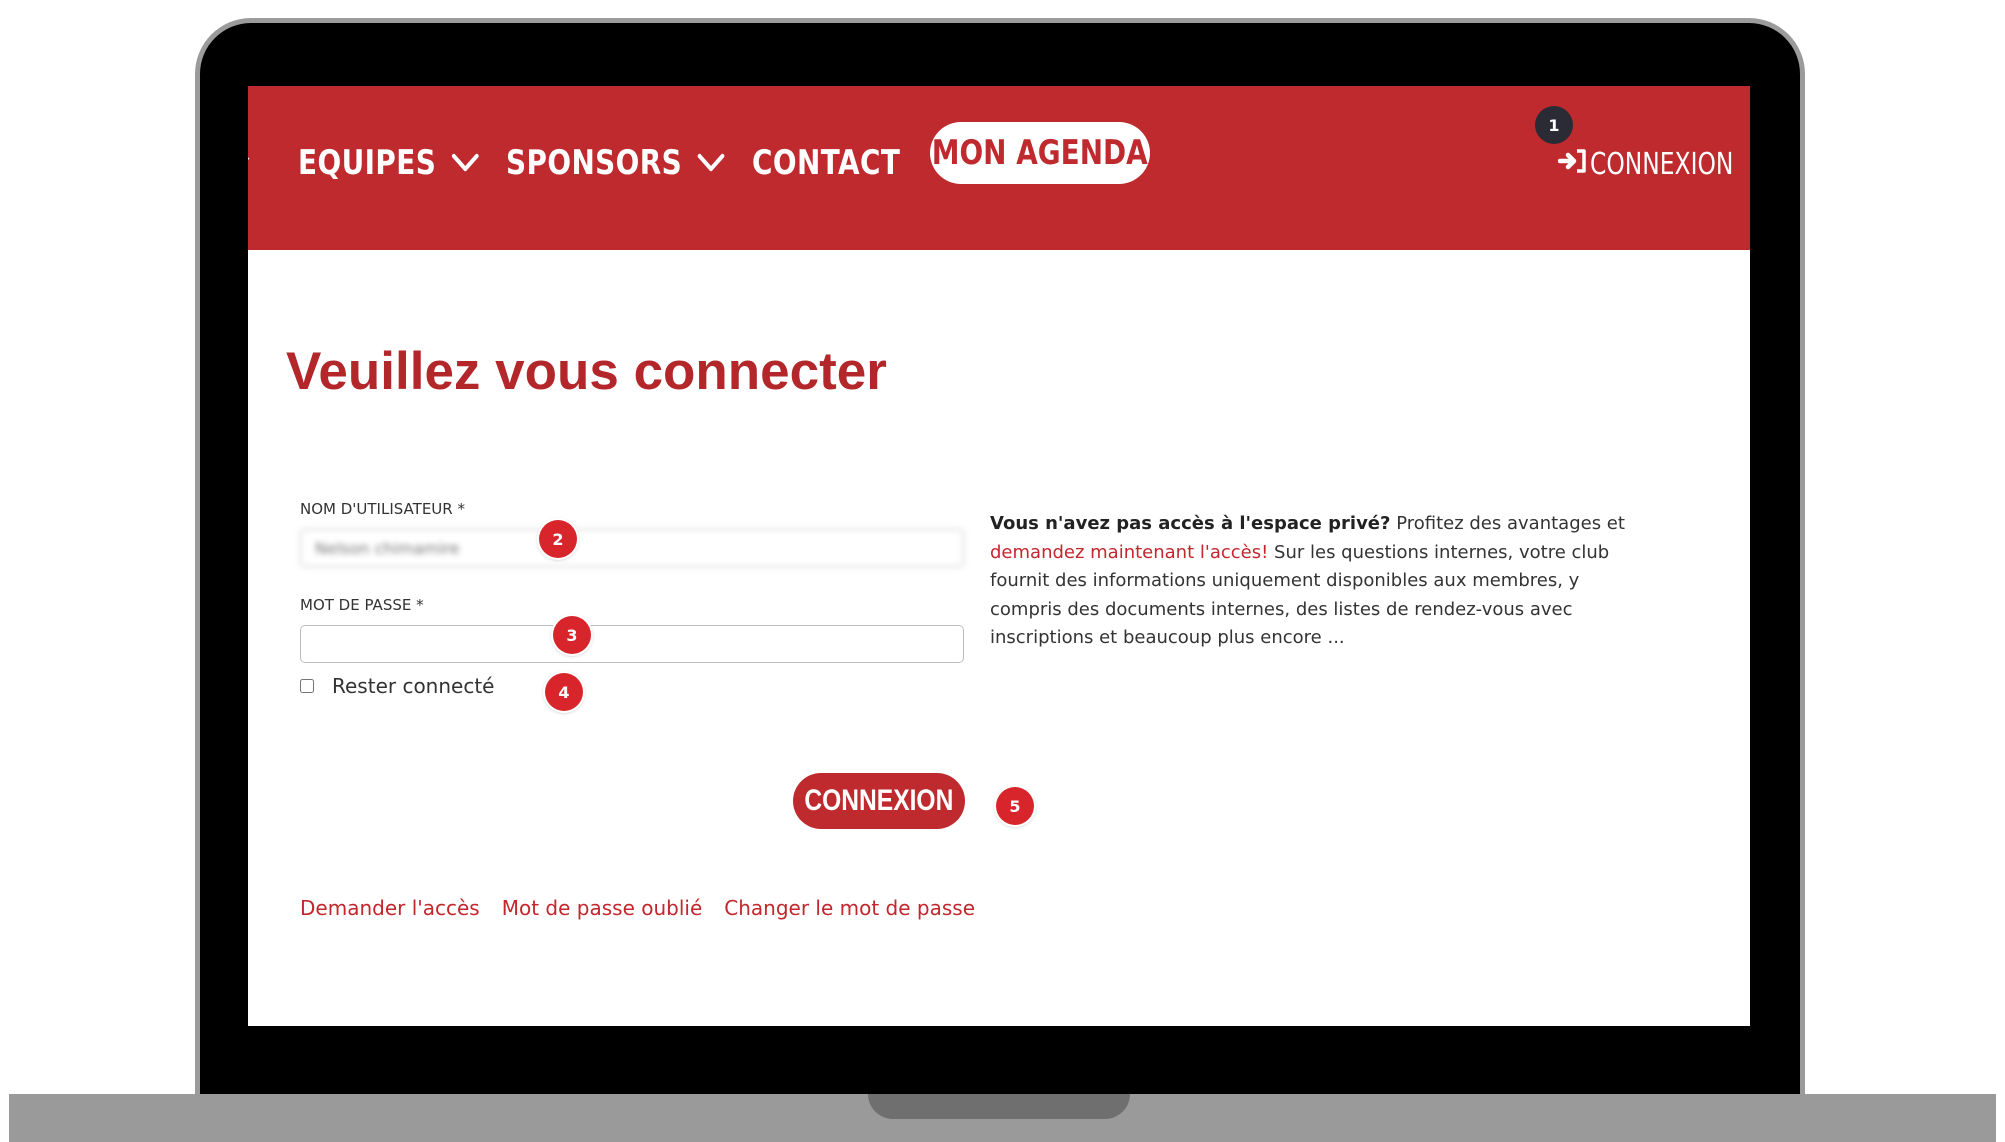 The width and height of the screenshot is (2005, 1142). What do you see at coordinates (1572, 164) in the screenshot?
I see `sign-in-icon` at bounding box center [1572, 164].